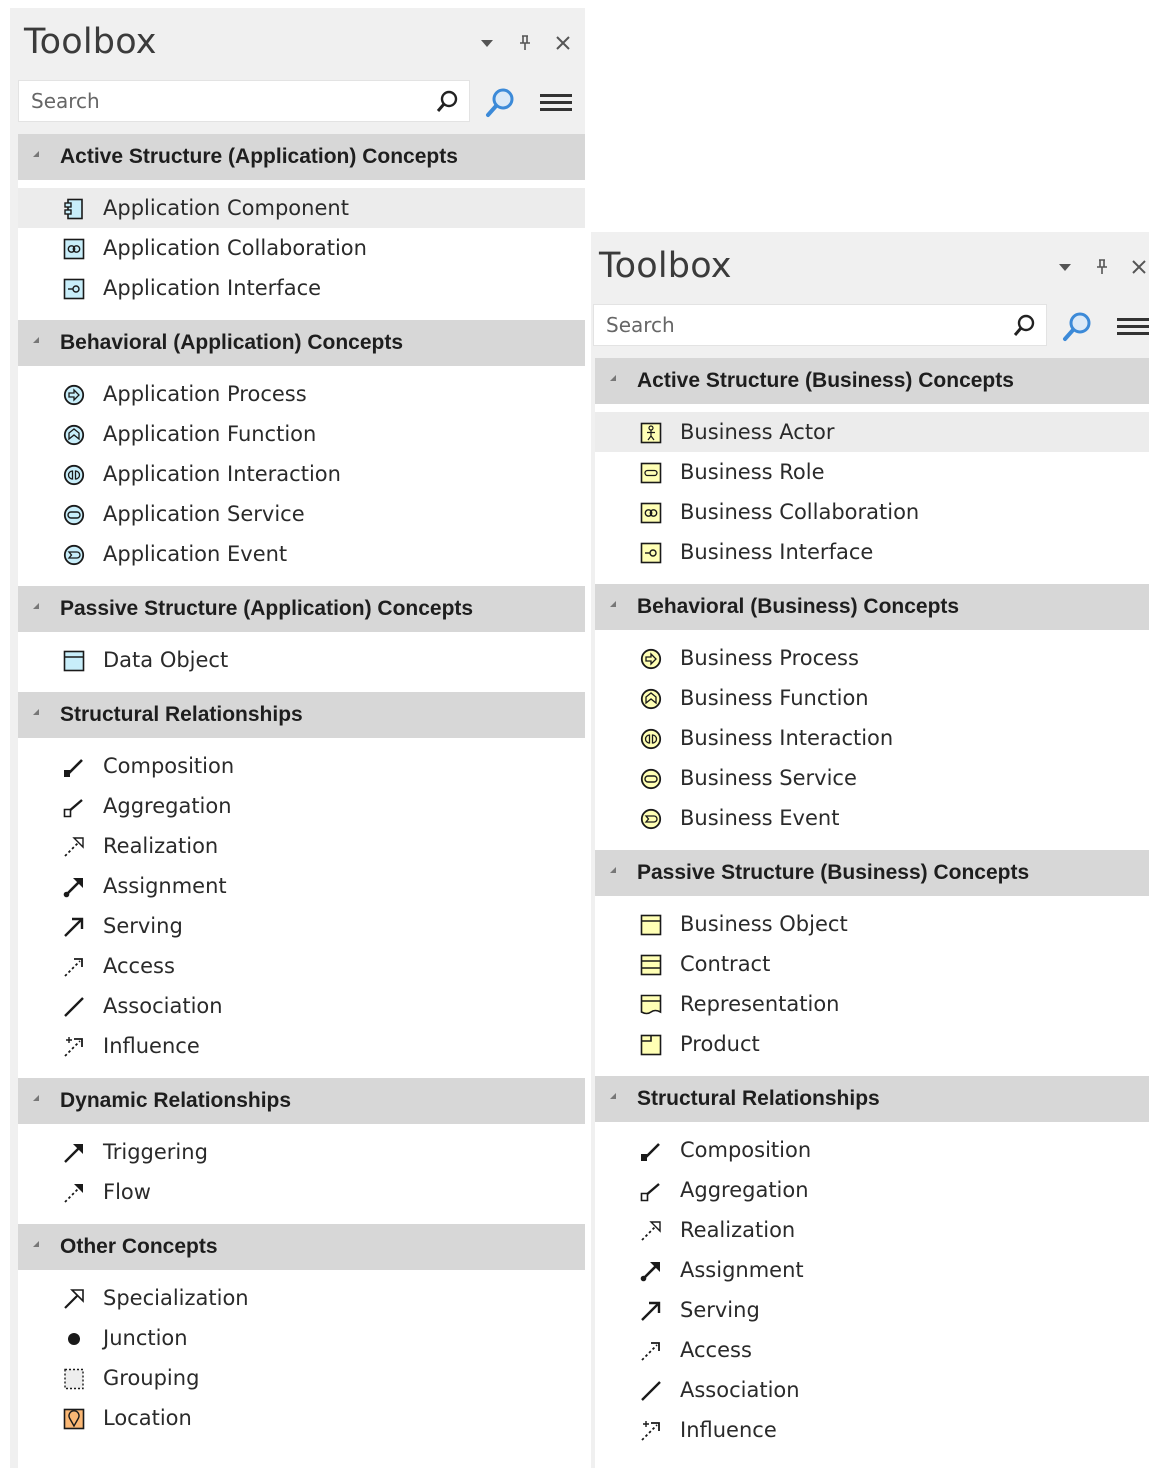 The width and height of the screenshot is (1149, 1468). Describe the element at coordinates (301, 1378) in the screenshot. I see `toolbox-item: Grouping` at that location.